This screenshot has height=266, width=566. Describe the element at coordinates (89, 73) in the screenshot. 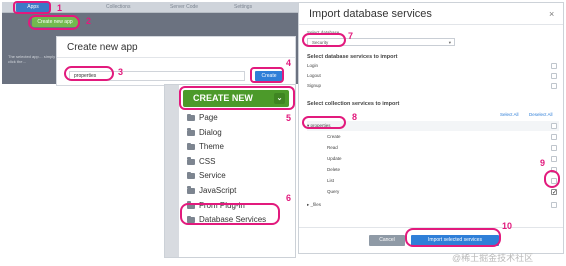

I see `highlight-app-name-input` at that location.